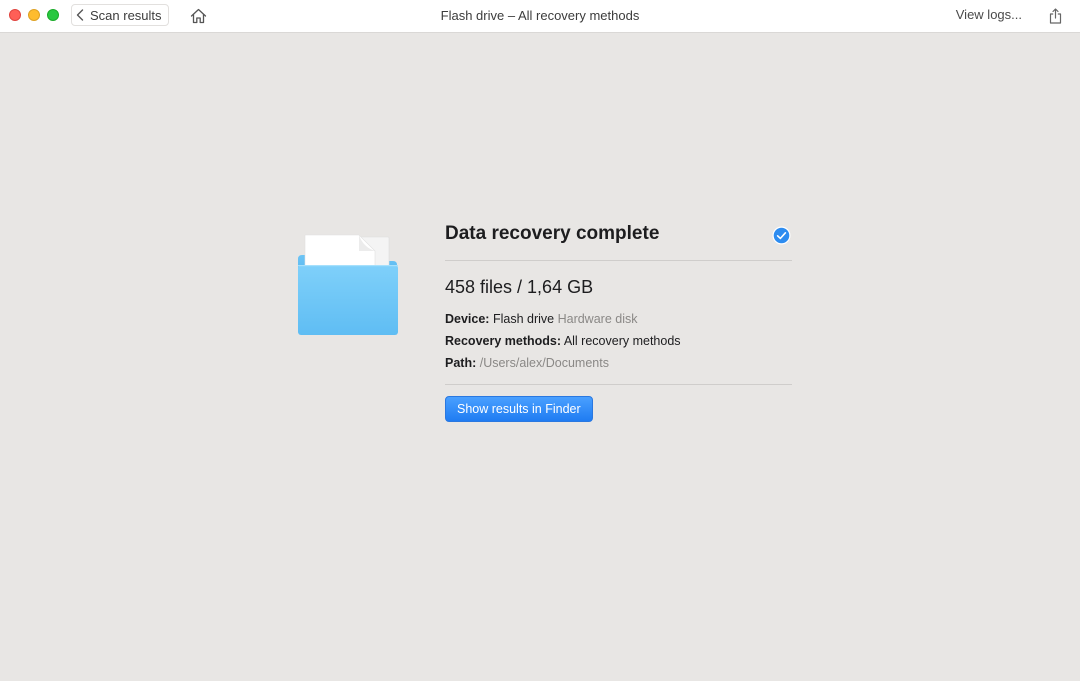 The image size is (1080, 681). I want to click on recovery-methods-value: All recovery methods, so click(622, 341).